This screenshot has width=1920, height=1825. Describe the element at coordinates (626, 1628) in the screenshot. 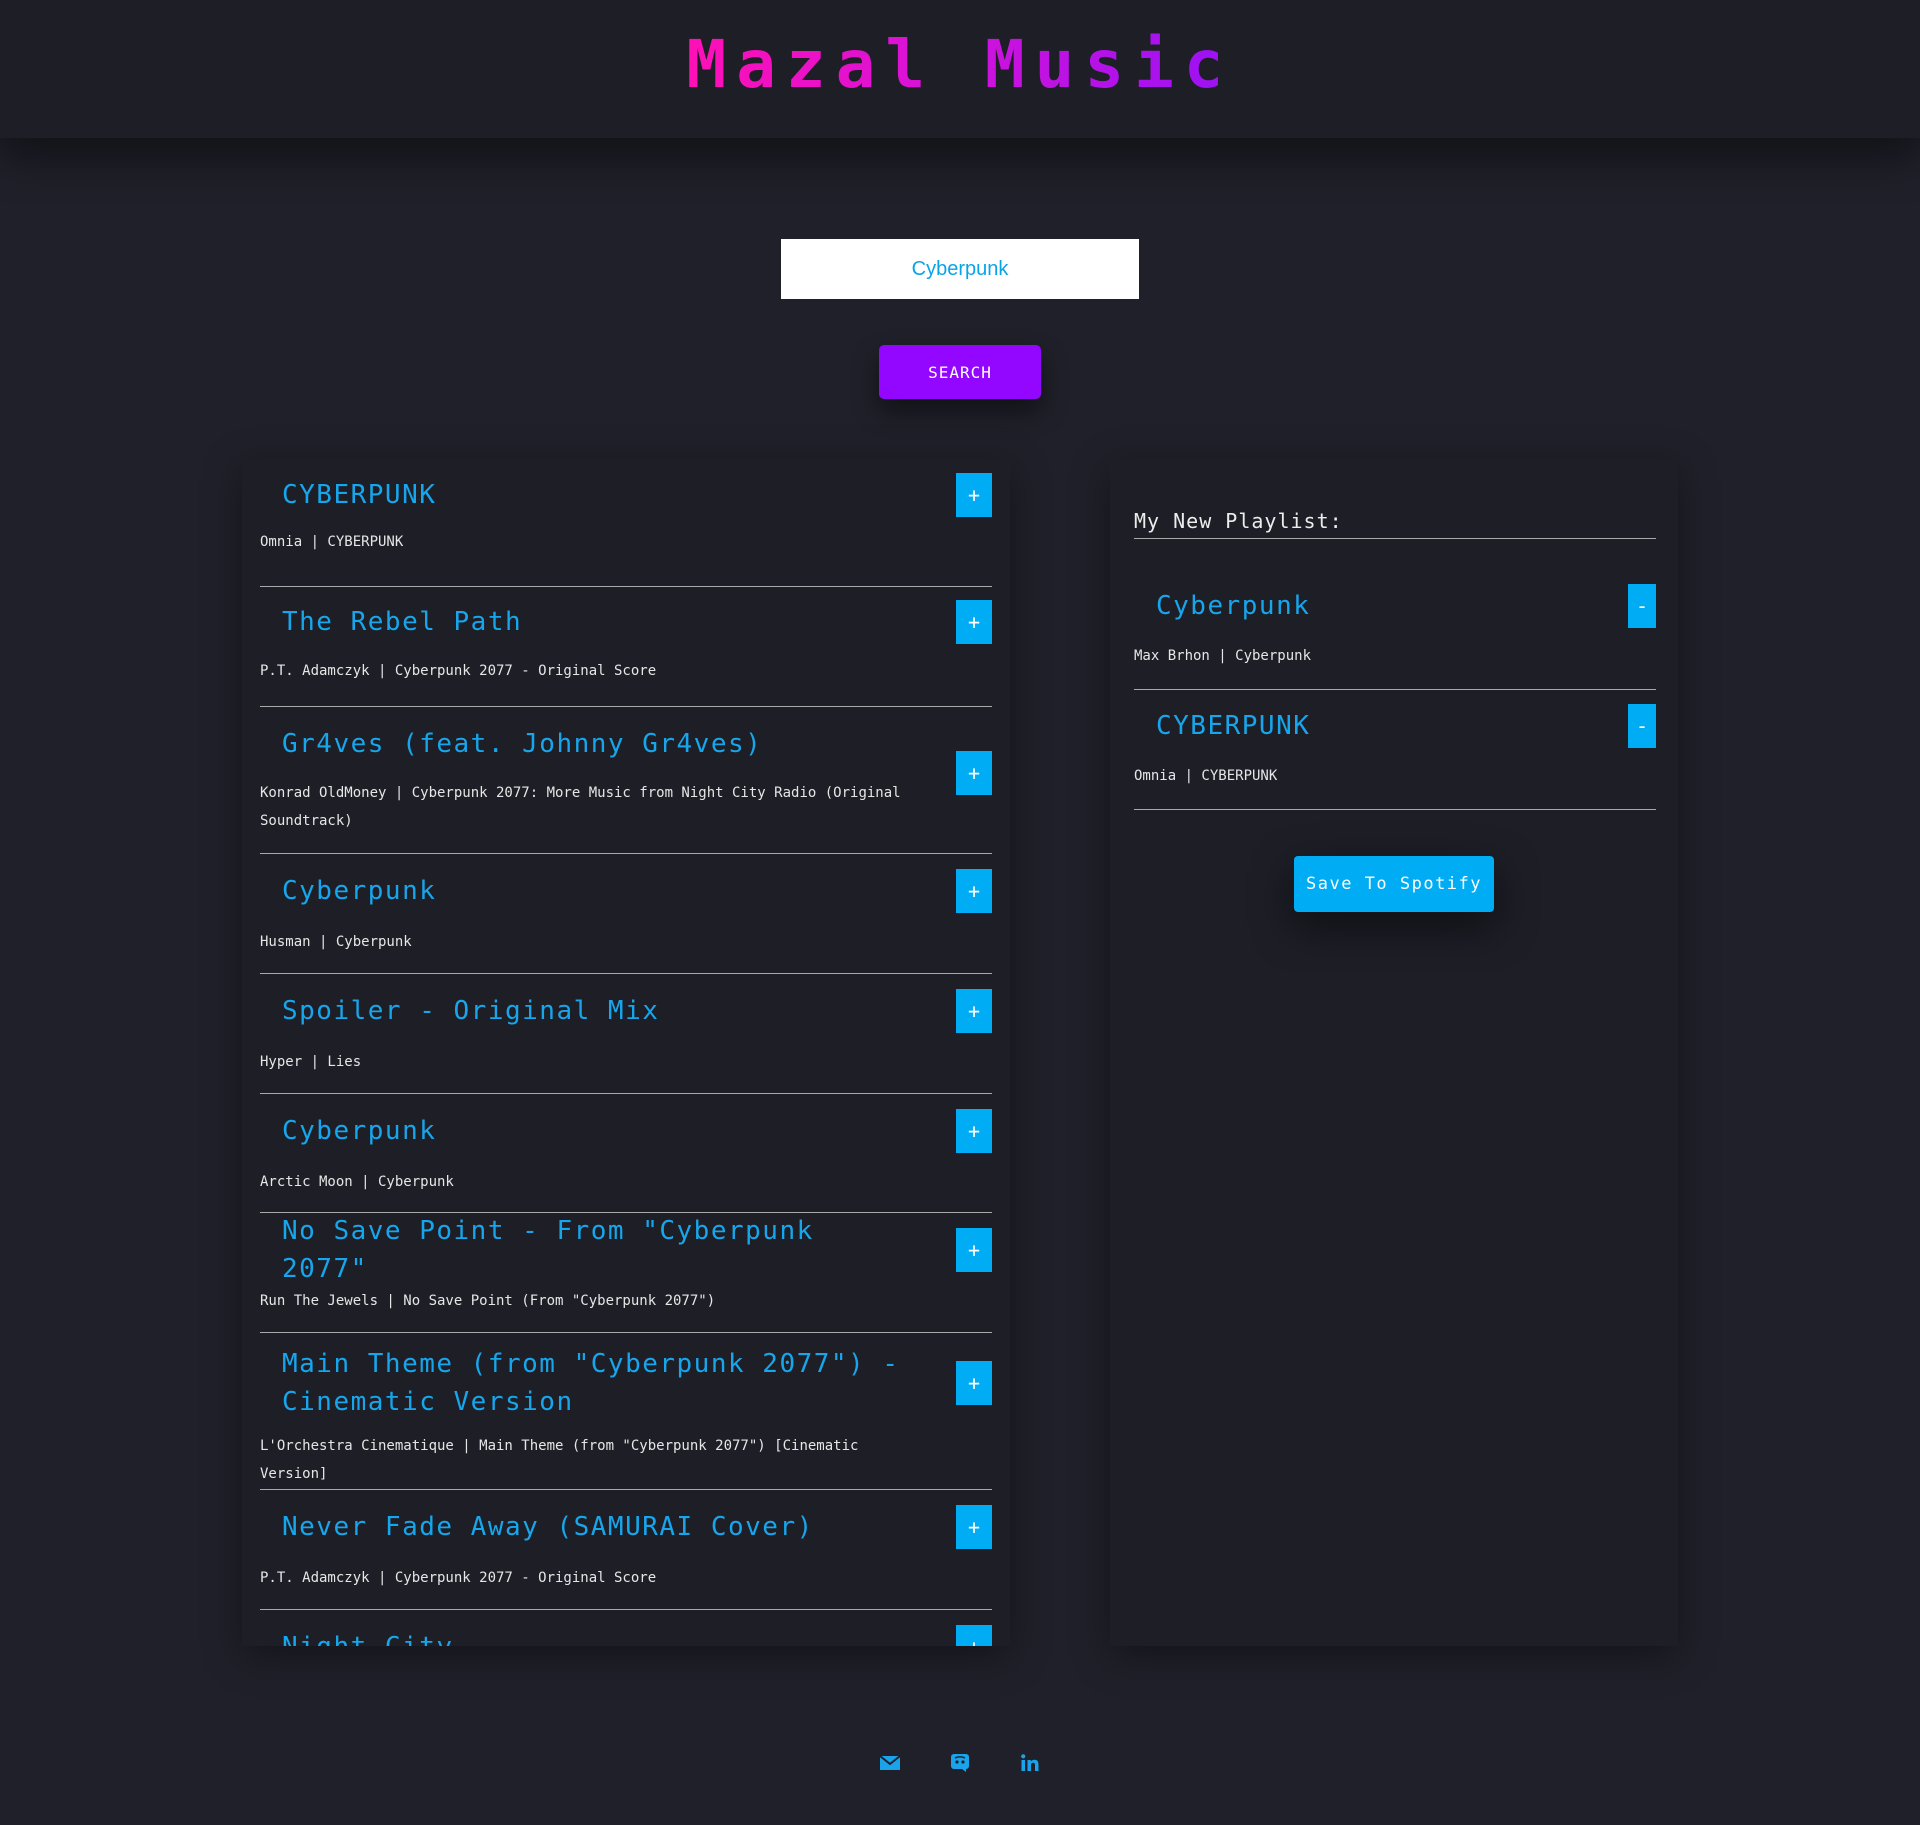

I see `result-track: Night City +` at that location.